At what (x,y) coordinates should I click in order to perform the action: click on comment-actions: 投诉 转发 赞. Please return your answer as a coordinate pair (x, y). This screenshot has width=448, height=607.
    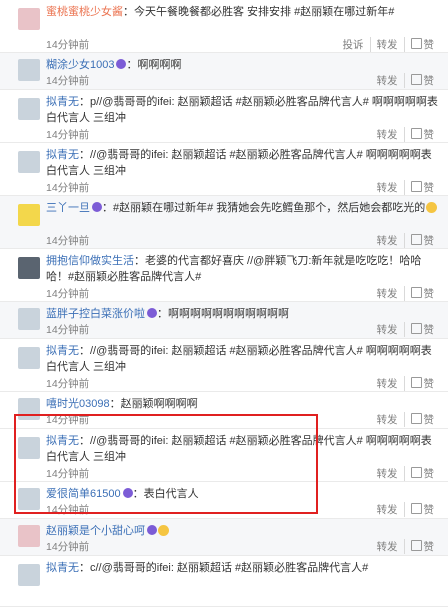
    Looking at the image, I should click on (389, 44).